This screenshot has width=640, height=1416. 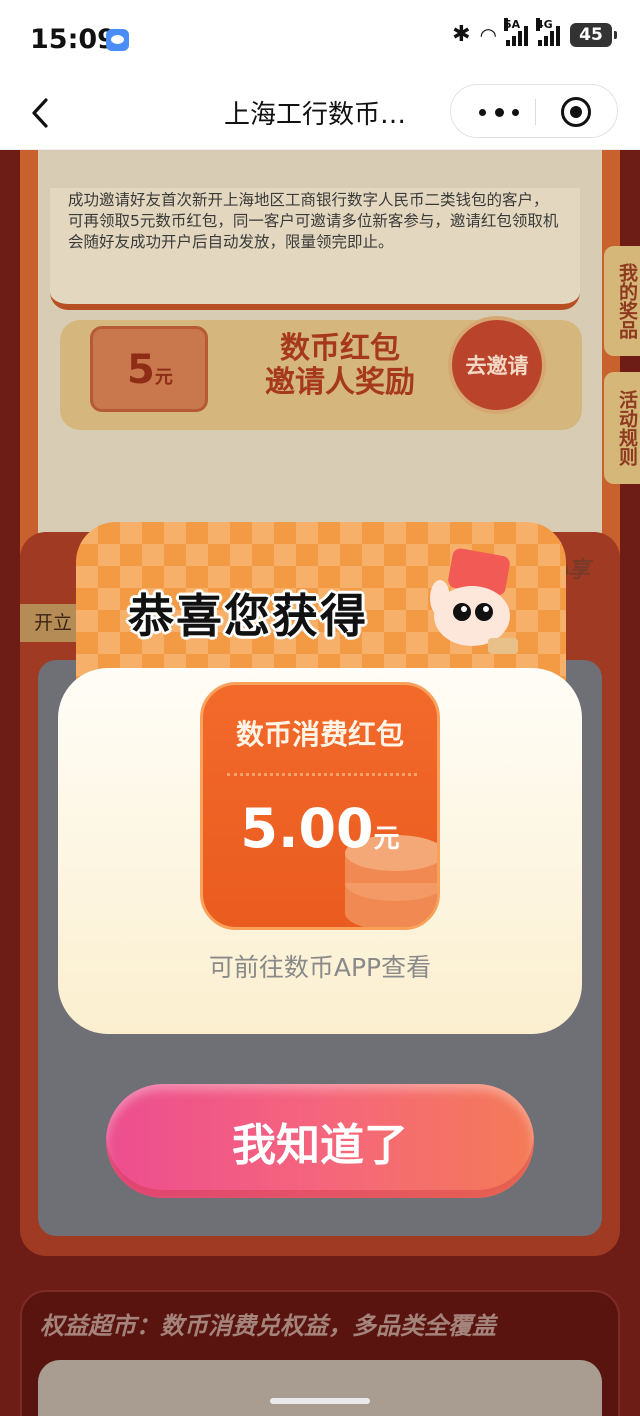 I want to click on bluetooth-icon: ✱, so click(x=461, y=34).